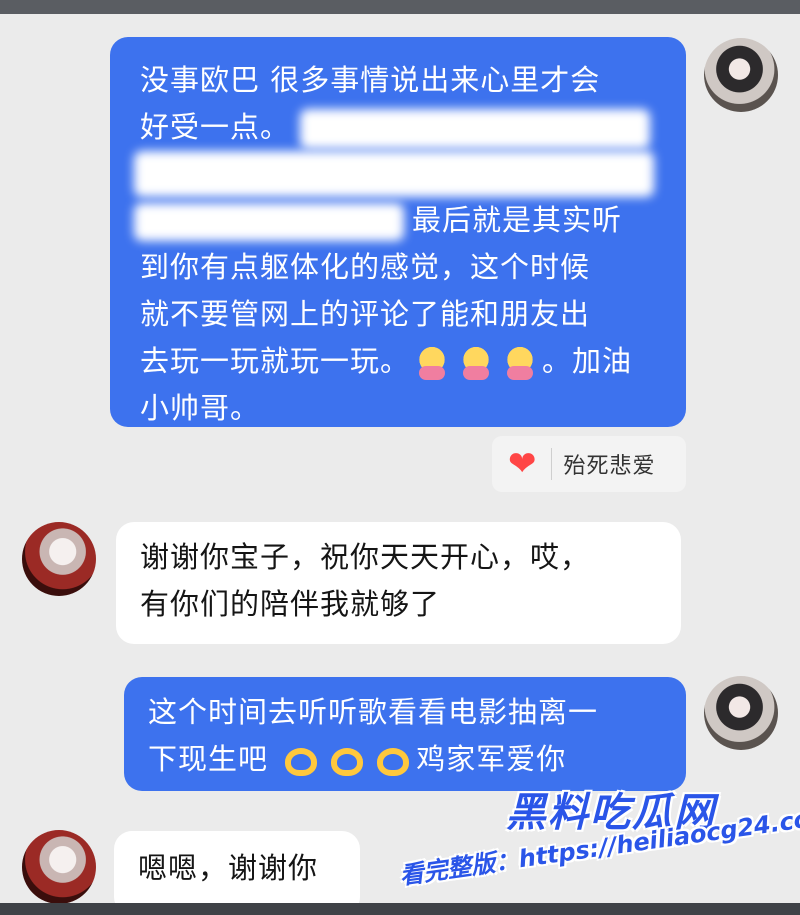 This screenshot has height=915, width=800. What do you see at coordinates (365, 314) in the screenshot?
I see `message-text-line: 就不要管网上的评论了能和朋友出` at bounding box center [365, 314].